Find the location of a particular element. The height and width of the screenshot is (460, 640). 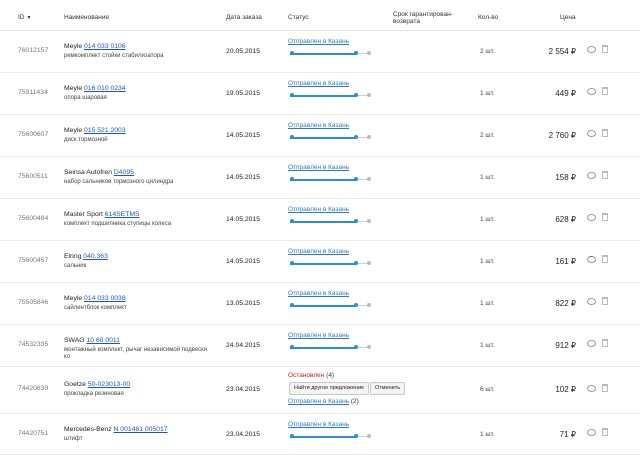

order-date: 23.04.2015 is located at coordinates (243, 389).